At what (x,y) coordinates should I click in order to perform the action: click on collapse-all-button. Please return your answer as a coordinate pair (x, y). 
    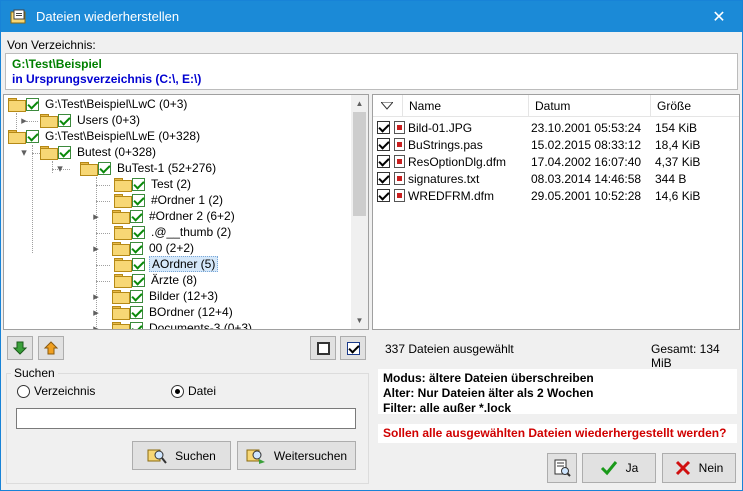
    Looking at the image, I should click on (51, 348).